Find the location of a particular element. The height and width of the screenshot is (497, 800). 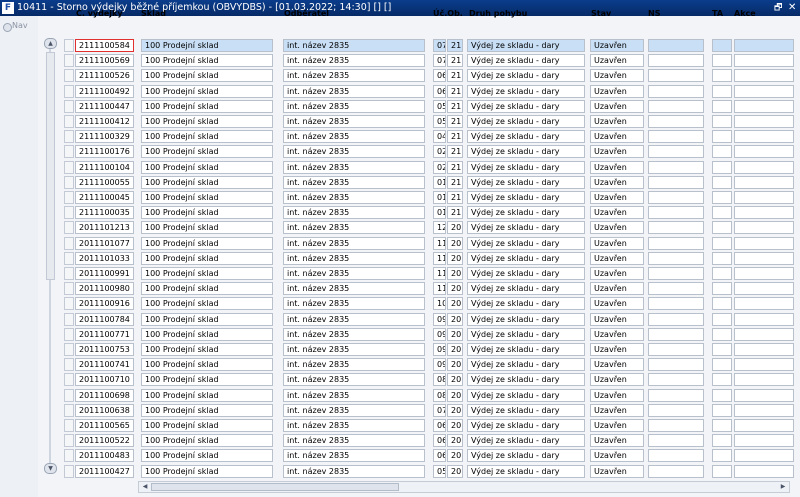

cell-cislo: 2011100741 is located at coordinates (104, 365).